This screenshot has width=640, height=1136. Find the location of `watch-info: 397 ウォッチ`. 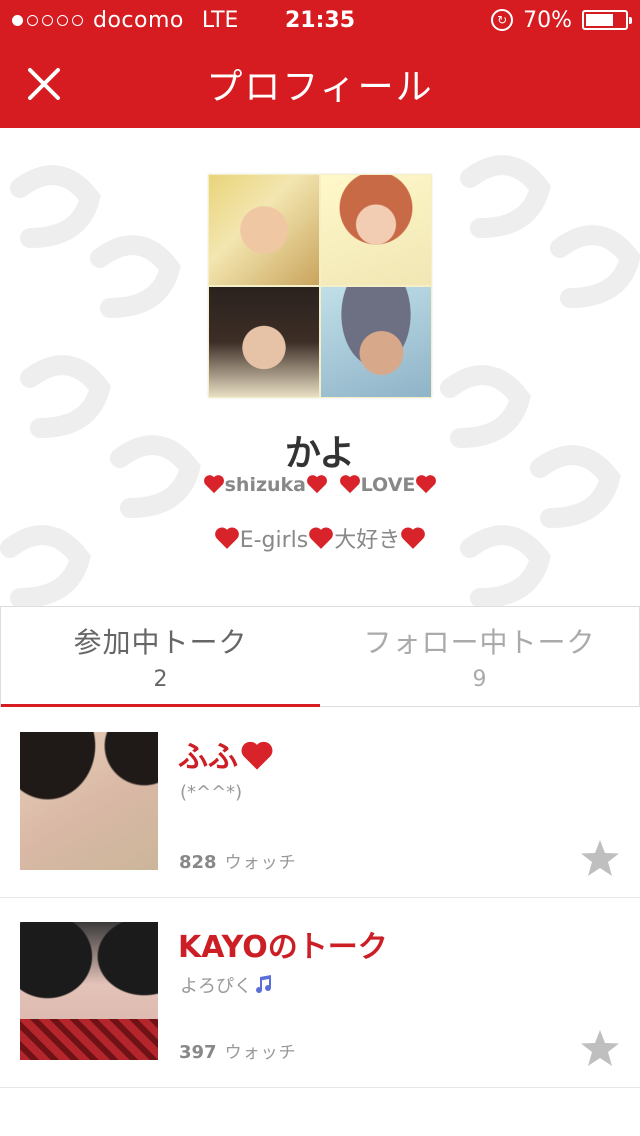

watch-info: 397 ウォッチ is located at coordinates (238, 1050).